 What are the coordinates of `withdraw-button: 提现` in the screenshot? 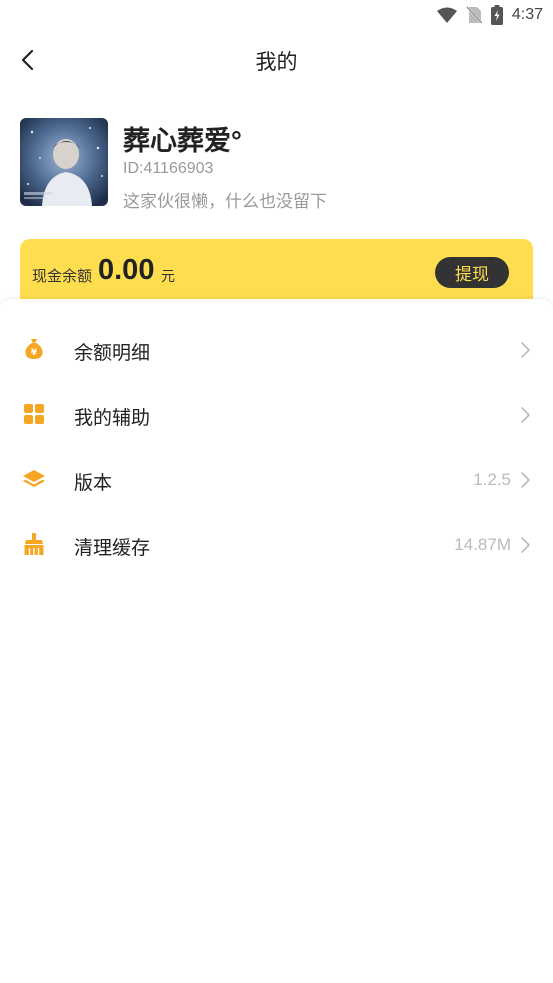 It's located at (472, 272).